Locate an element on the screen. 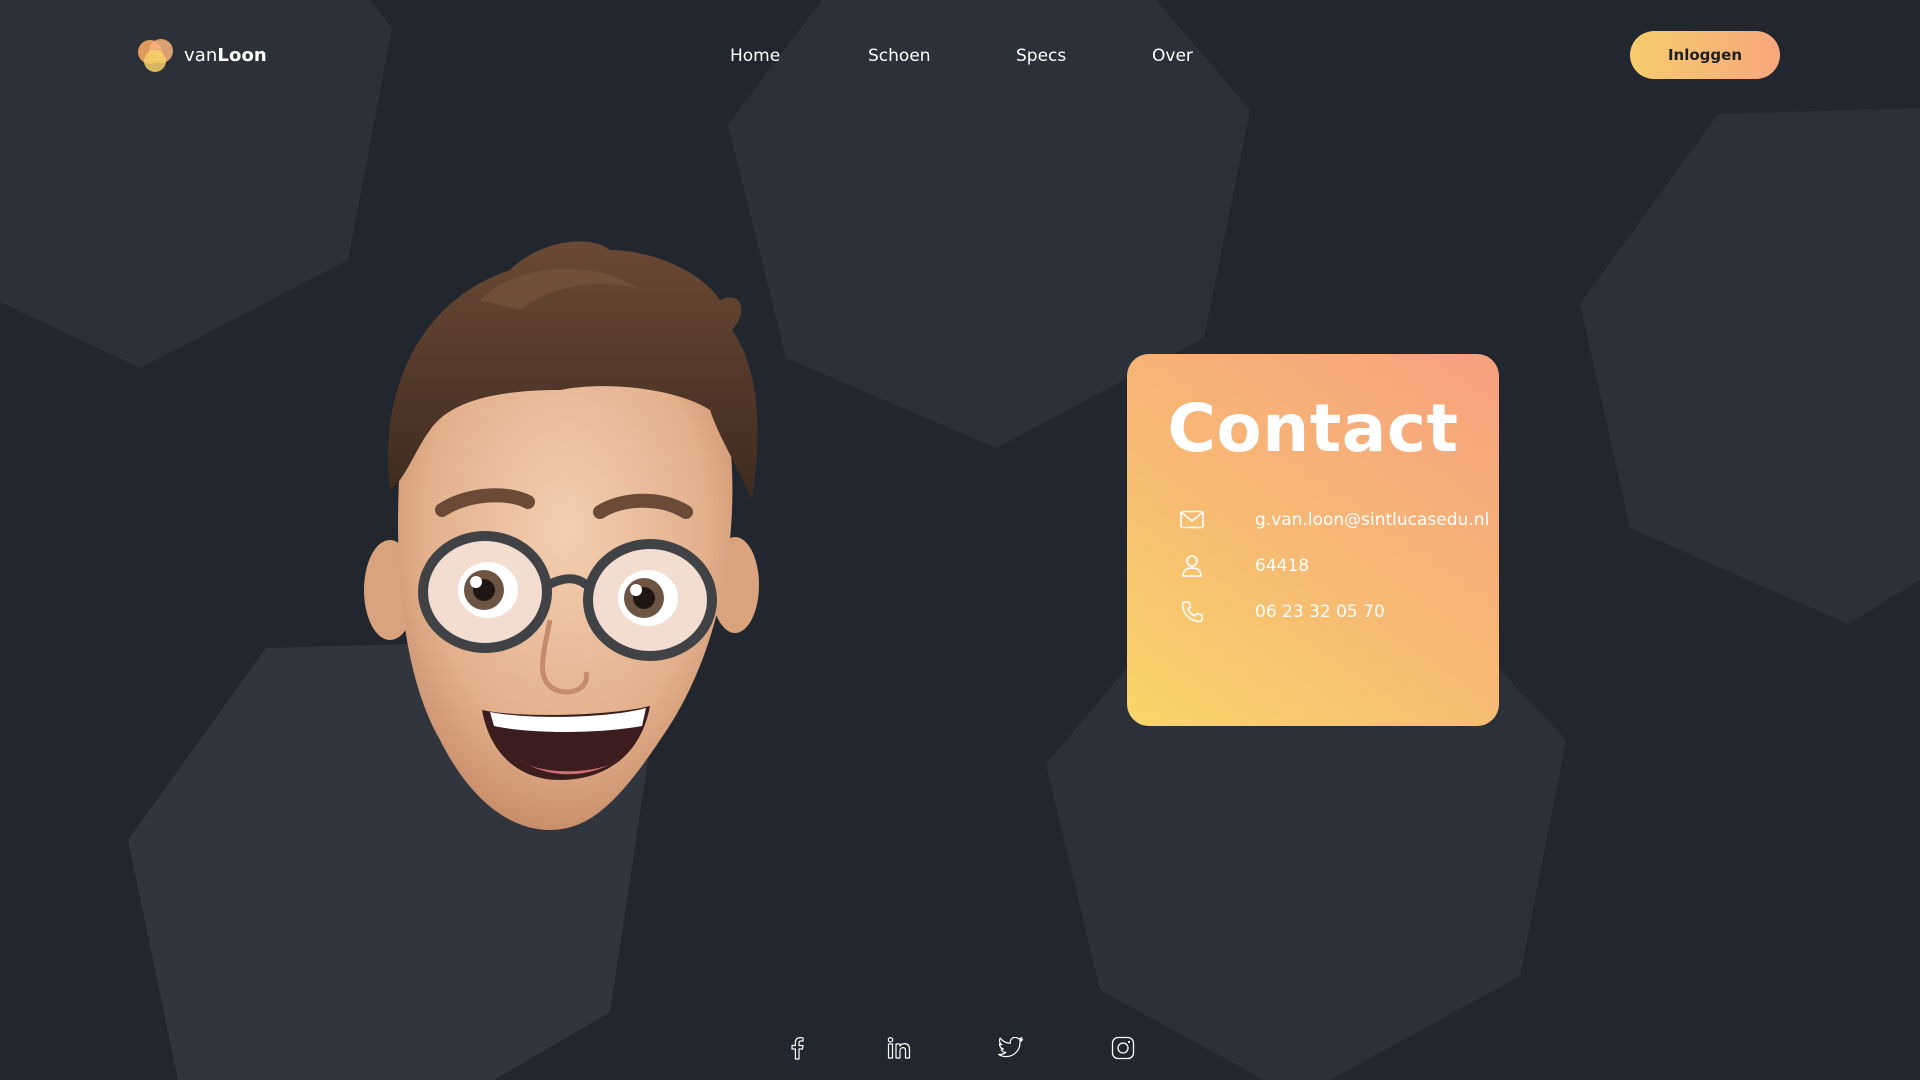  twitter-icon is located at coordinates (1011, 1048).